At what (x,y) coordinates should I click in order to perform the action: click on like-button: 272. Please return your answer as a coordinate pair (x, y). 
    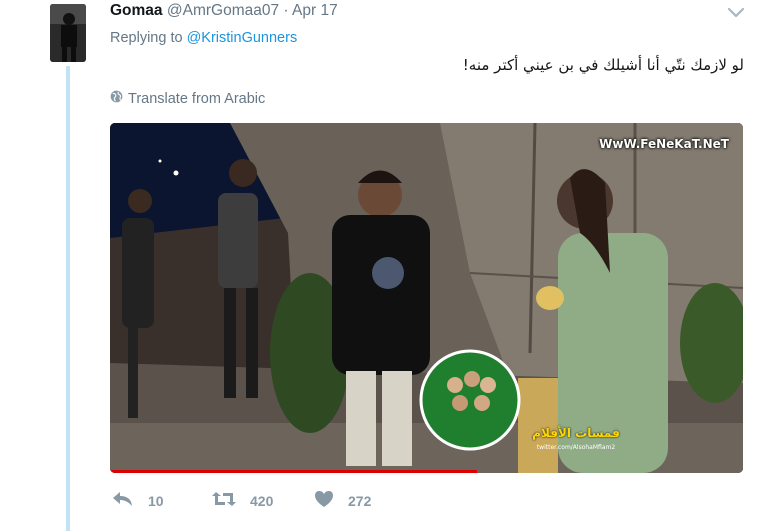
    Looking at the image, I should click on (342, 500).